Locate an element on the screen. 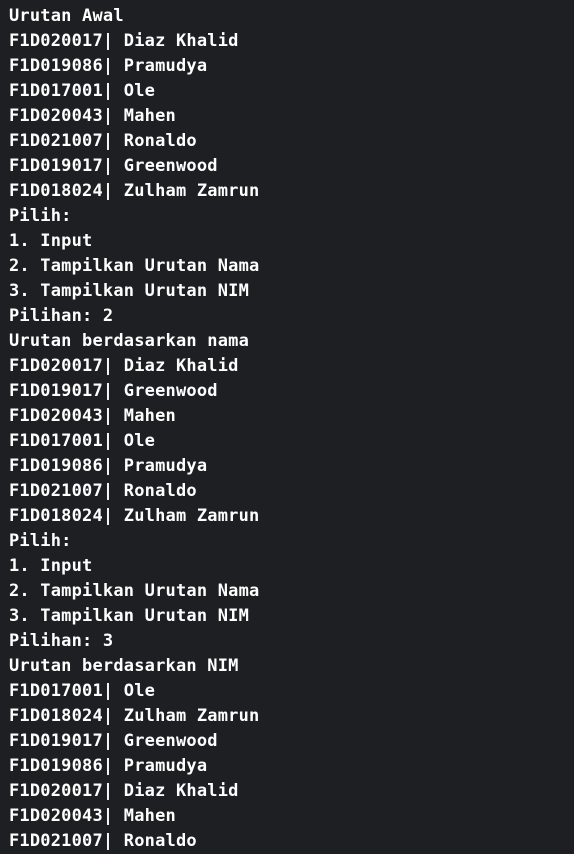 The width and height of the screenshot is (574, 854). output-line: Pilihan: 2 is located at coordinates (61, 316).